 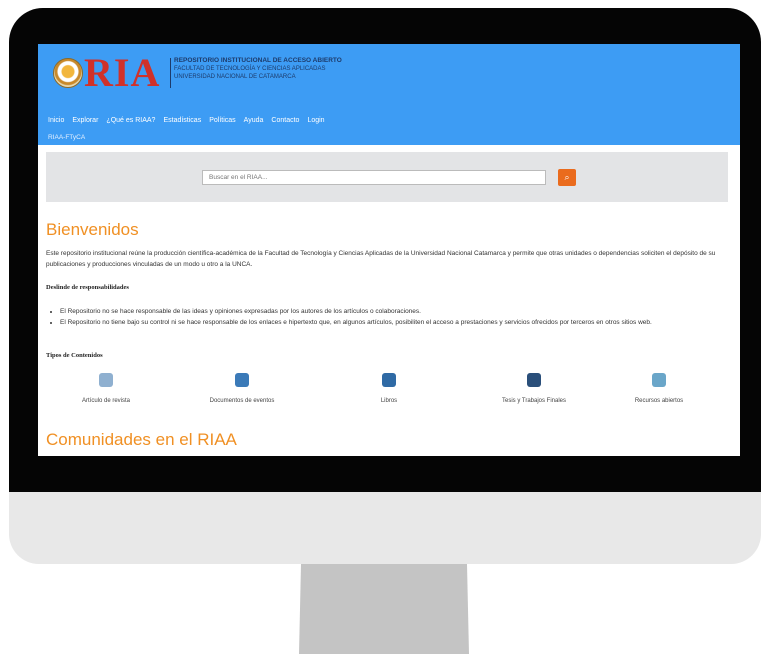 What do you see at coordinates (285, 120) in the screenshot?
I see `nav-contacto: Contacto` at bounding box center [285, 120].